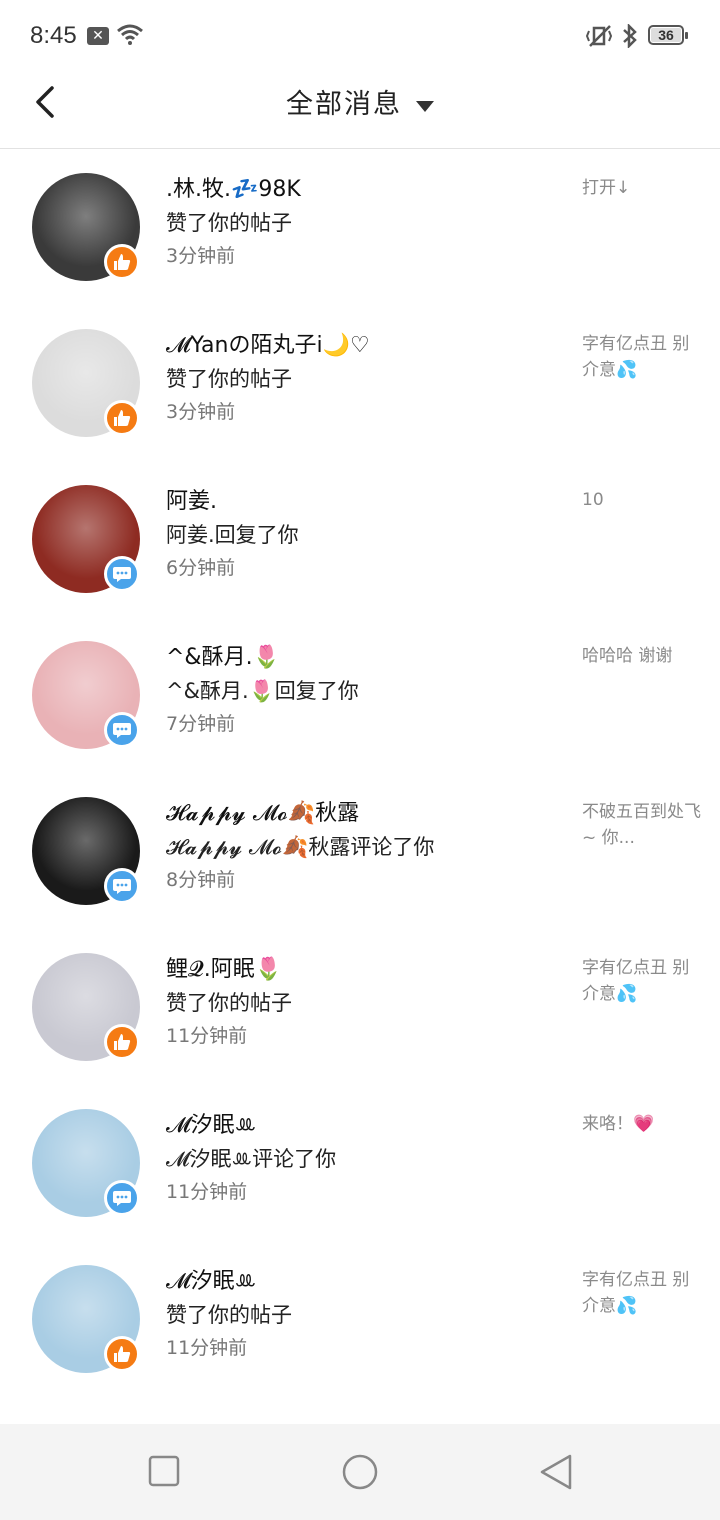 The width and height of the screenshot is (720, 1520). What do you see at coordinates (642, 500) in the screenshot?
I see `post-snippet: 10` at bounding box center [642, 500].